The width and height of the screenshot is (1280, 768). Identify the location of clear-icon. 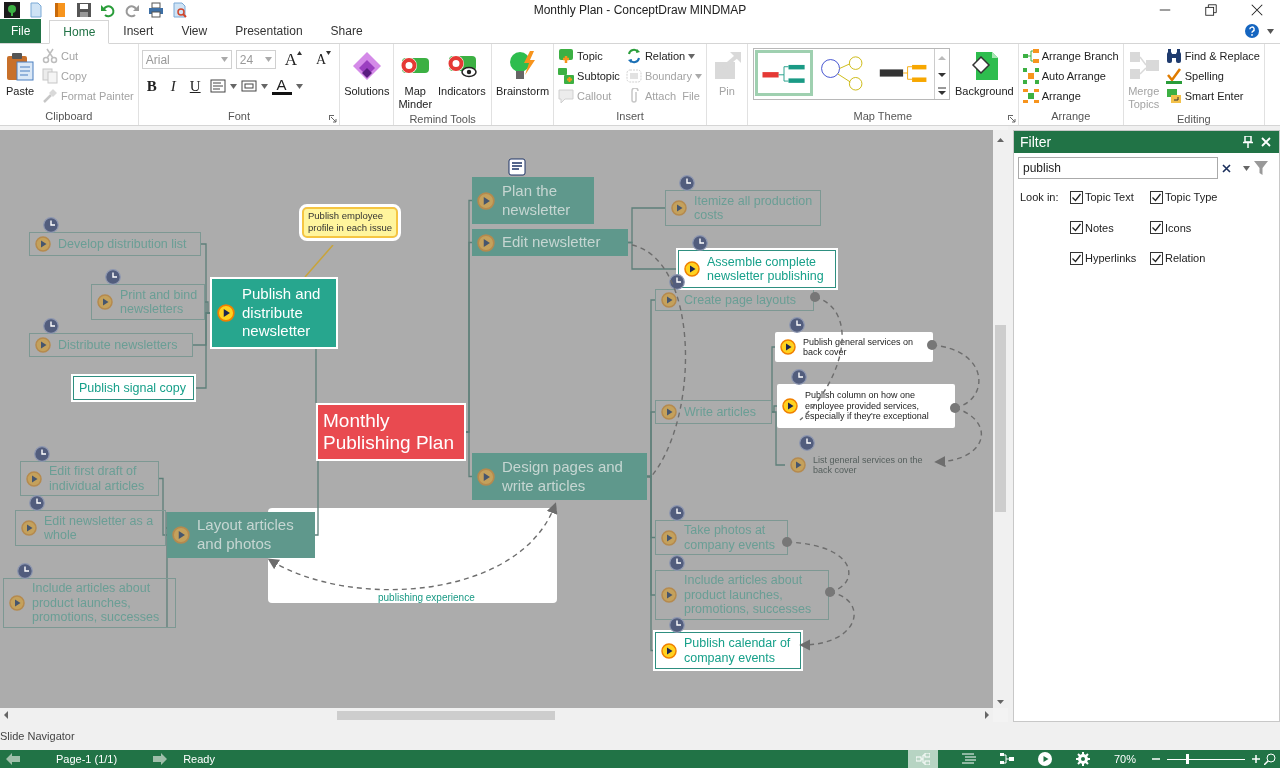
(1226, 168).